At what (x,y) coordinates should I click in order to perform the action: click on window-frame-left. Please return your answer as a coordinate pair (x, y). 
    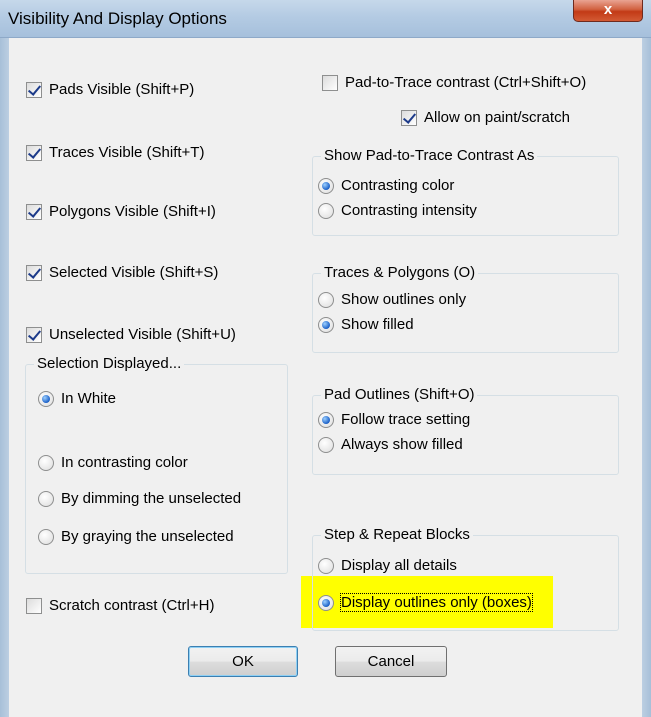
    Looking at the image, I should click on (4, 377).